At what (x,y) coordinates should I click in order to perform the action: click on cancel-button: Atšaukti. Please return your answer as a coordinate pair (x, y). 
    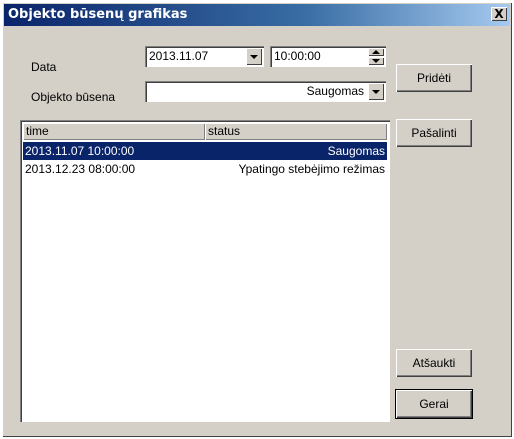
    Looking at the image, I should click on (434, 363).